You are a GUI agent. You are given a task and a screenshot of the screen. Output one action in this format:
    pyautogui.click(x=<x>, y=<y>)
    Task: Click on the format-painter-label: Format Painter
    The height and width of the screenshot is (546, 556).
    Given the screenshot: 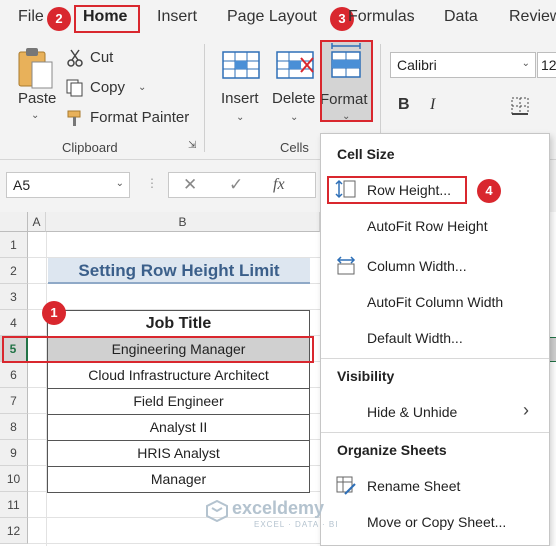 What is the action you would take?
    pyautogui.click(x=140, y=117)
    